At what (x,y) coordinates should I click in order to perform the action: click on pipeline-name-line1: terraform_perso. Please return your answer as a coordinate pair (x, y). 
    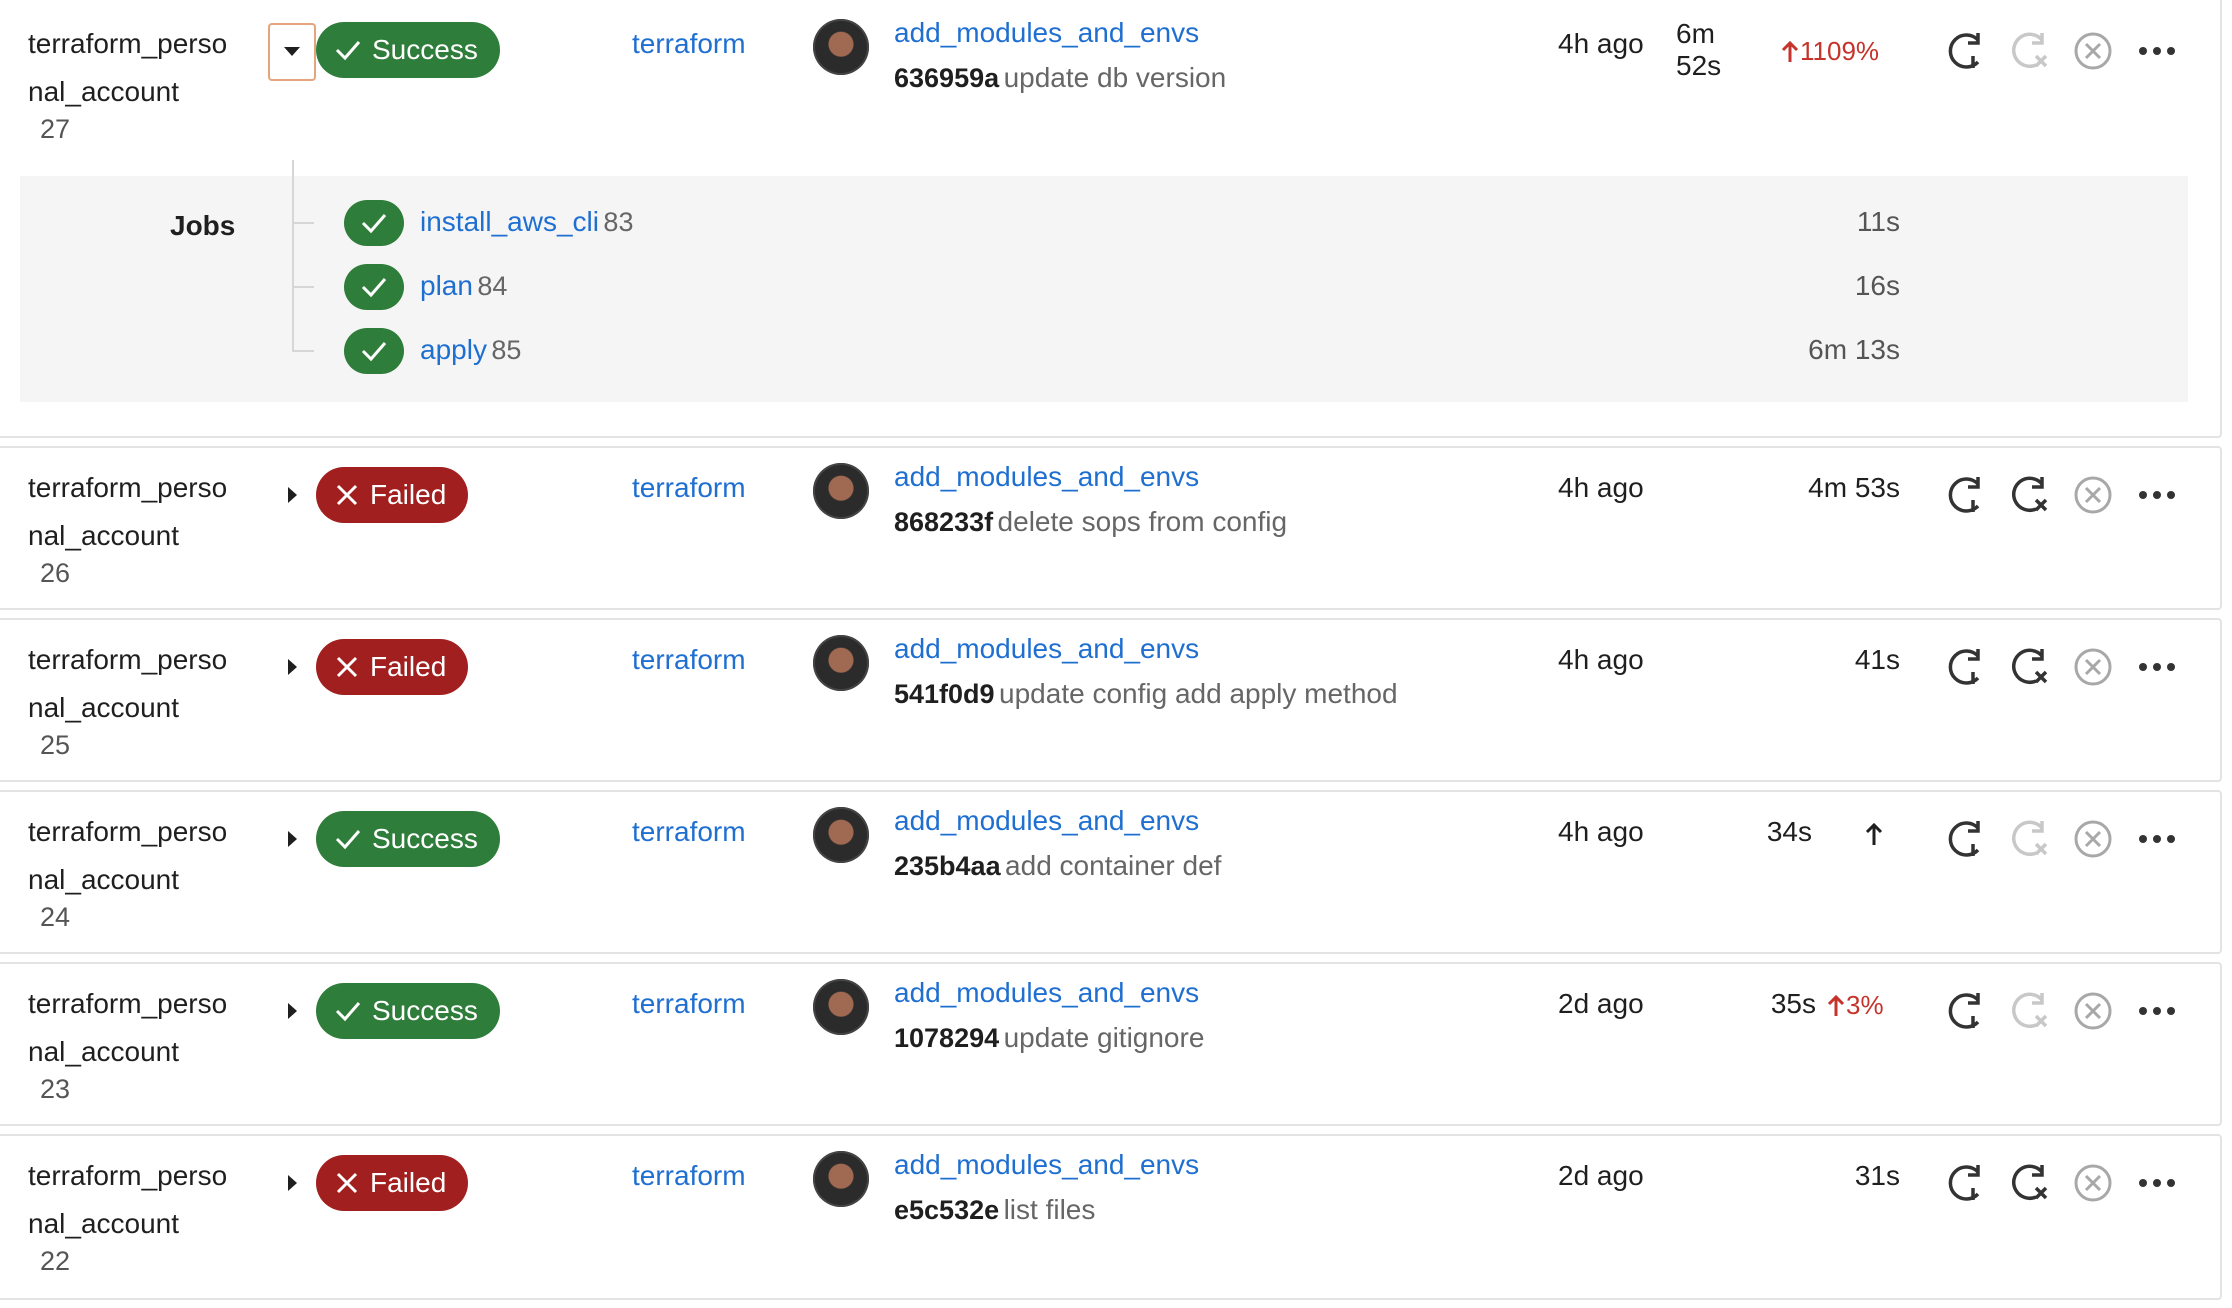
    Looking at the image, I should click on (128, 43).